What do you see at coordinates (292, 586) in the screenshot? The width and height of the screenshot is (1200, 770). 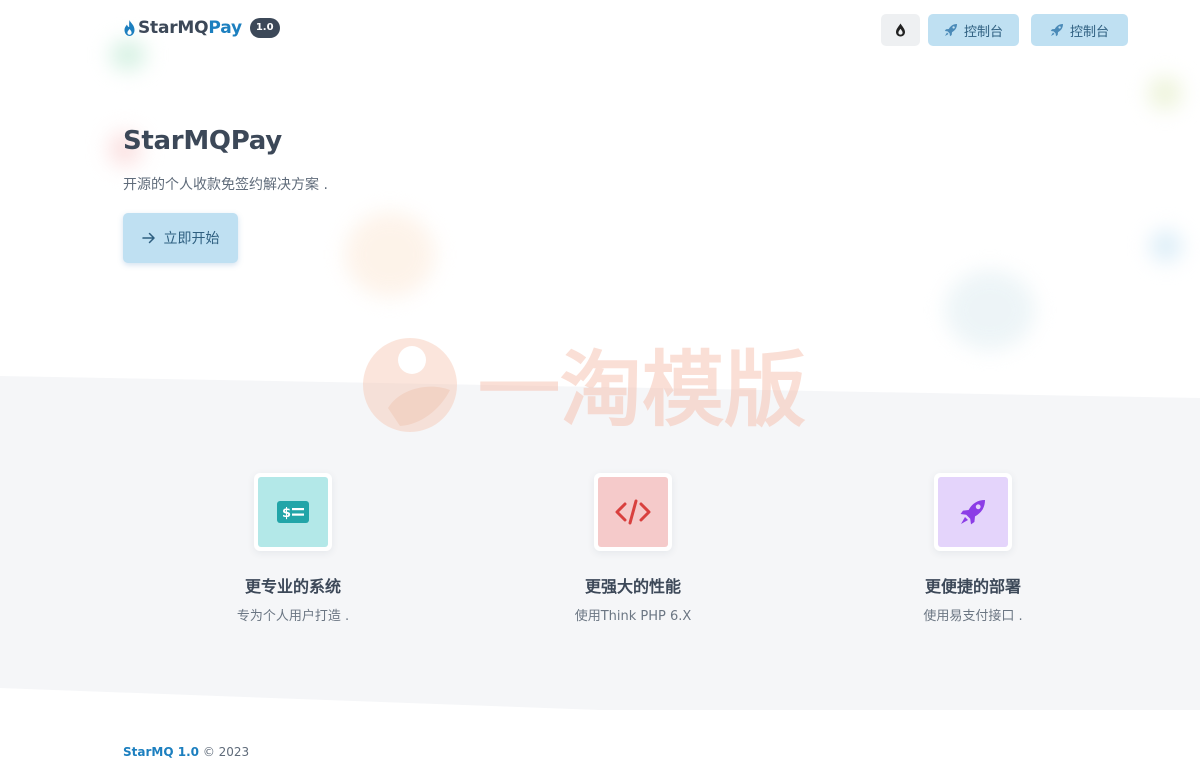 I see `feature-title: 更专业的系统` at bounding box center [292, 586].